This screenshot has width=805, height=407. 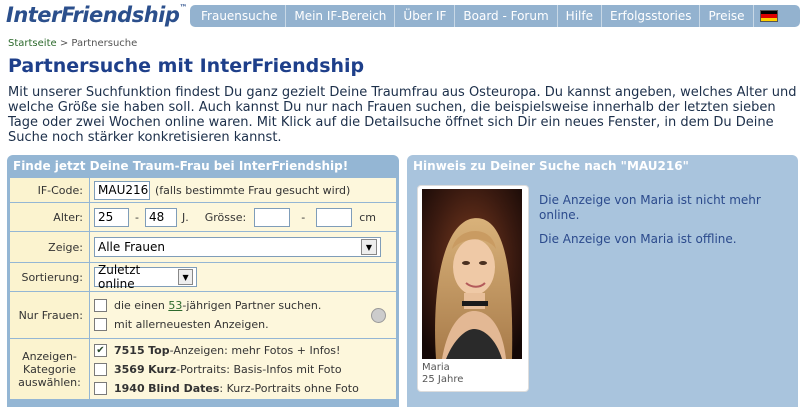 I want to click on show-select: Alle Frauen ▼, so click(x=237, y=247).